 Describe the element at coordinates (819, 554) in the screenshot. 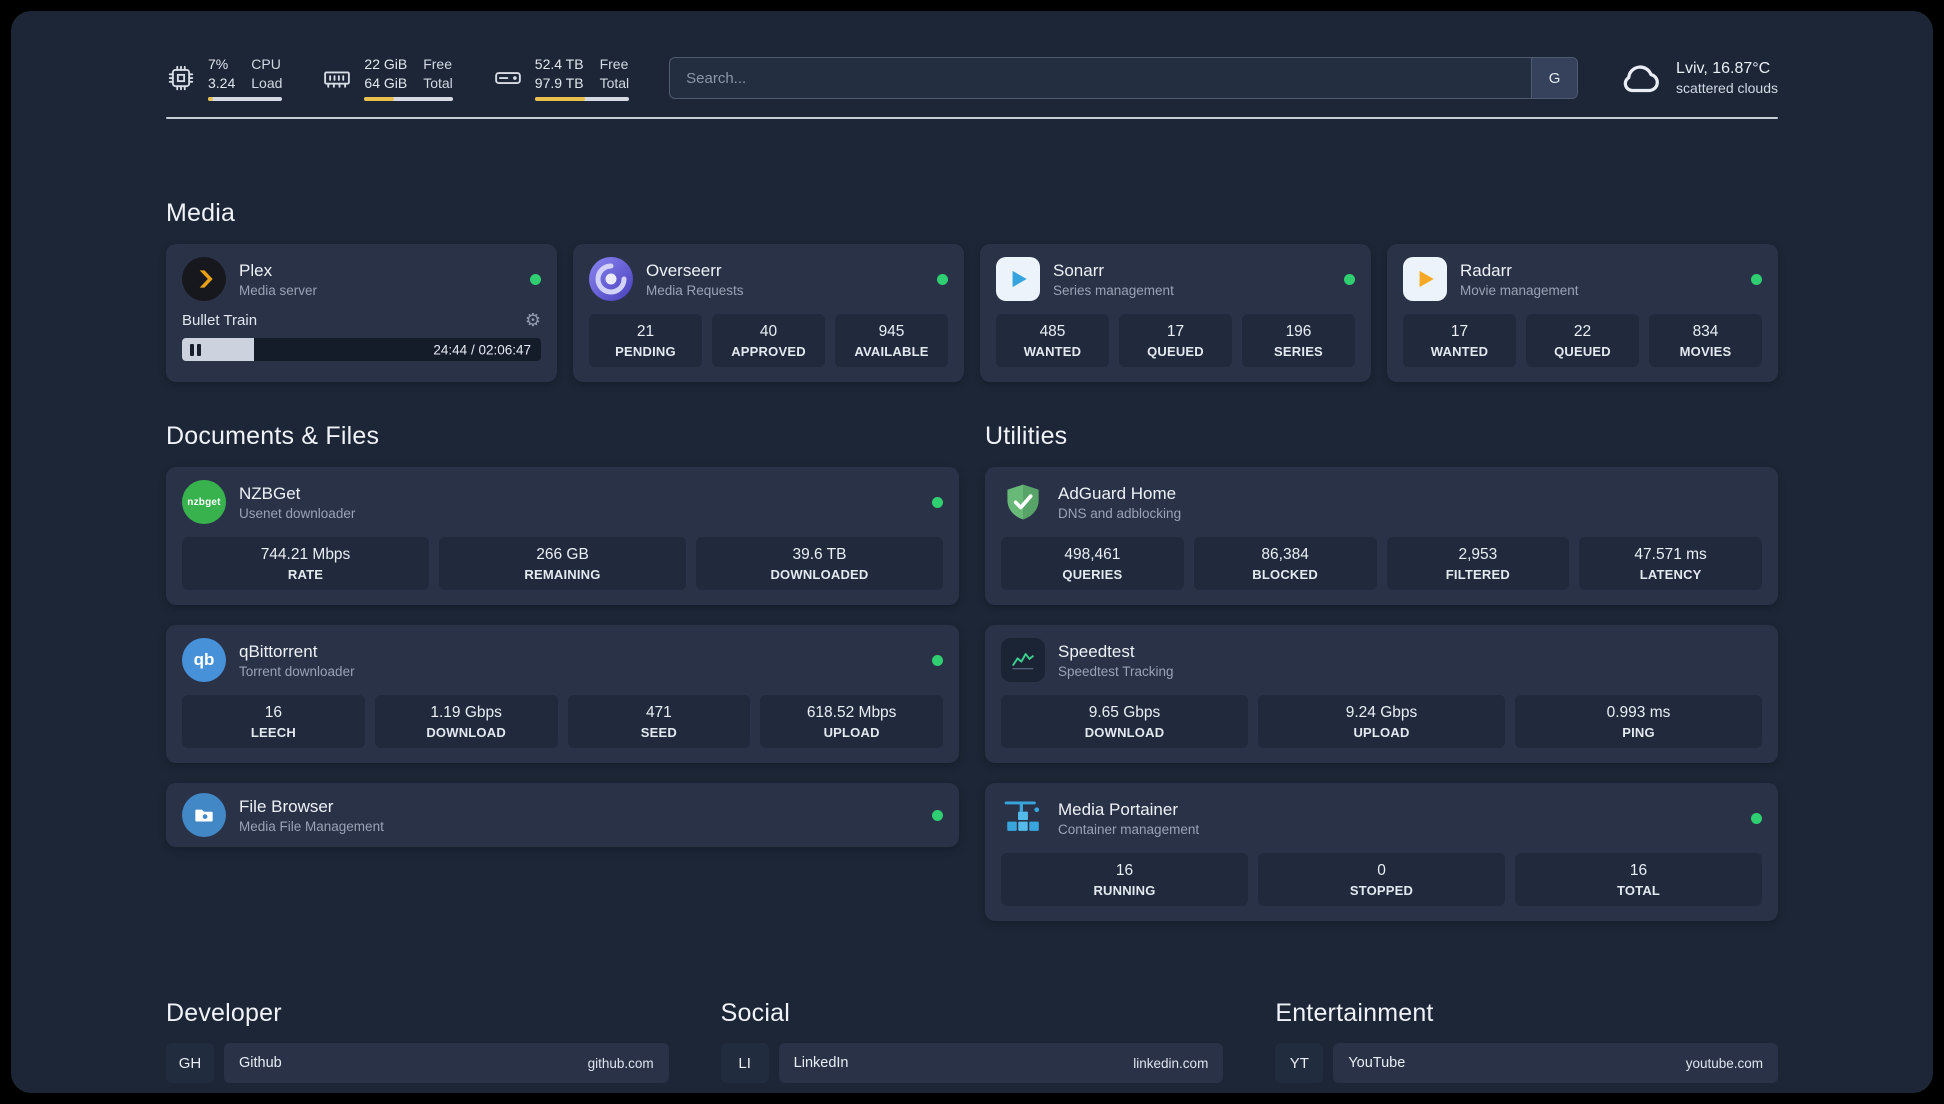

I see `stat-value: 39.6 TB` at that location.